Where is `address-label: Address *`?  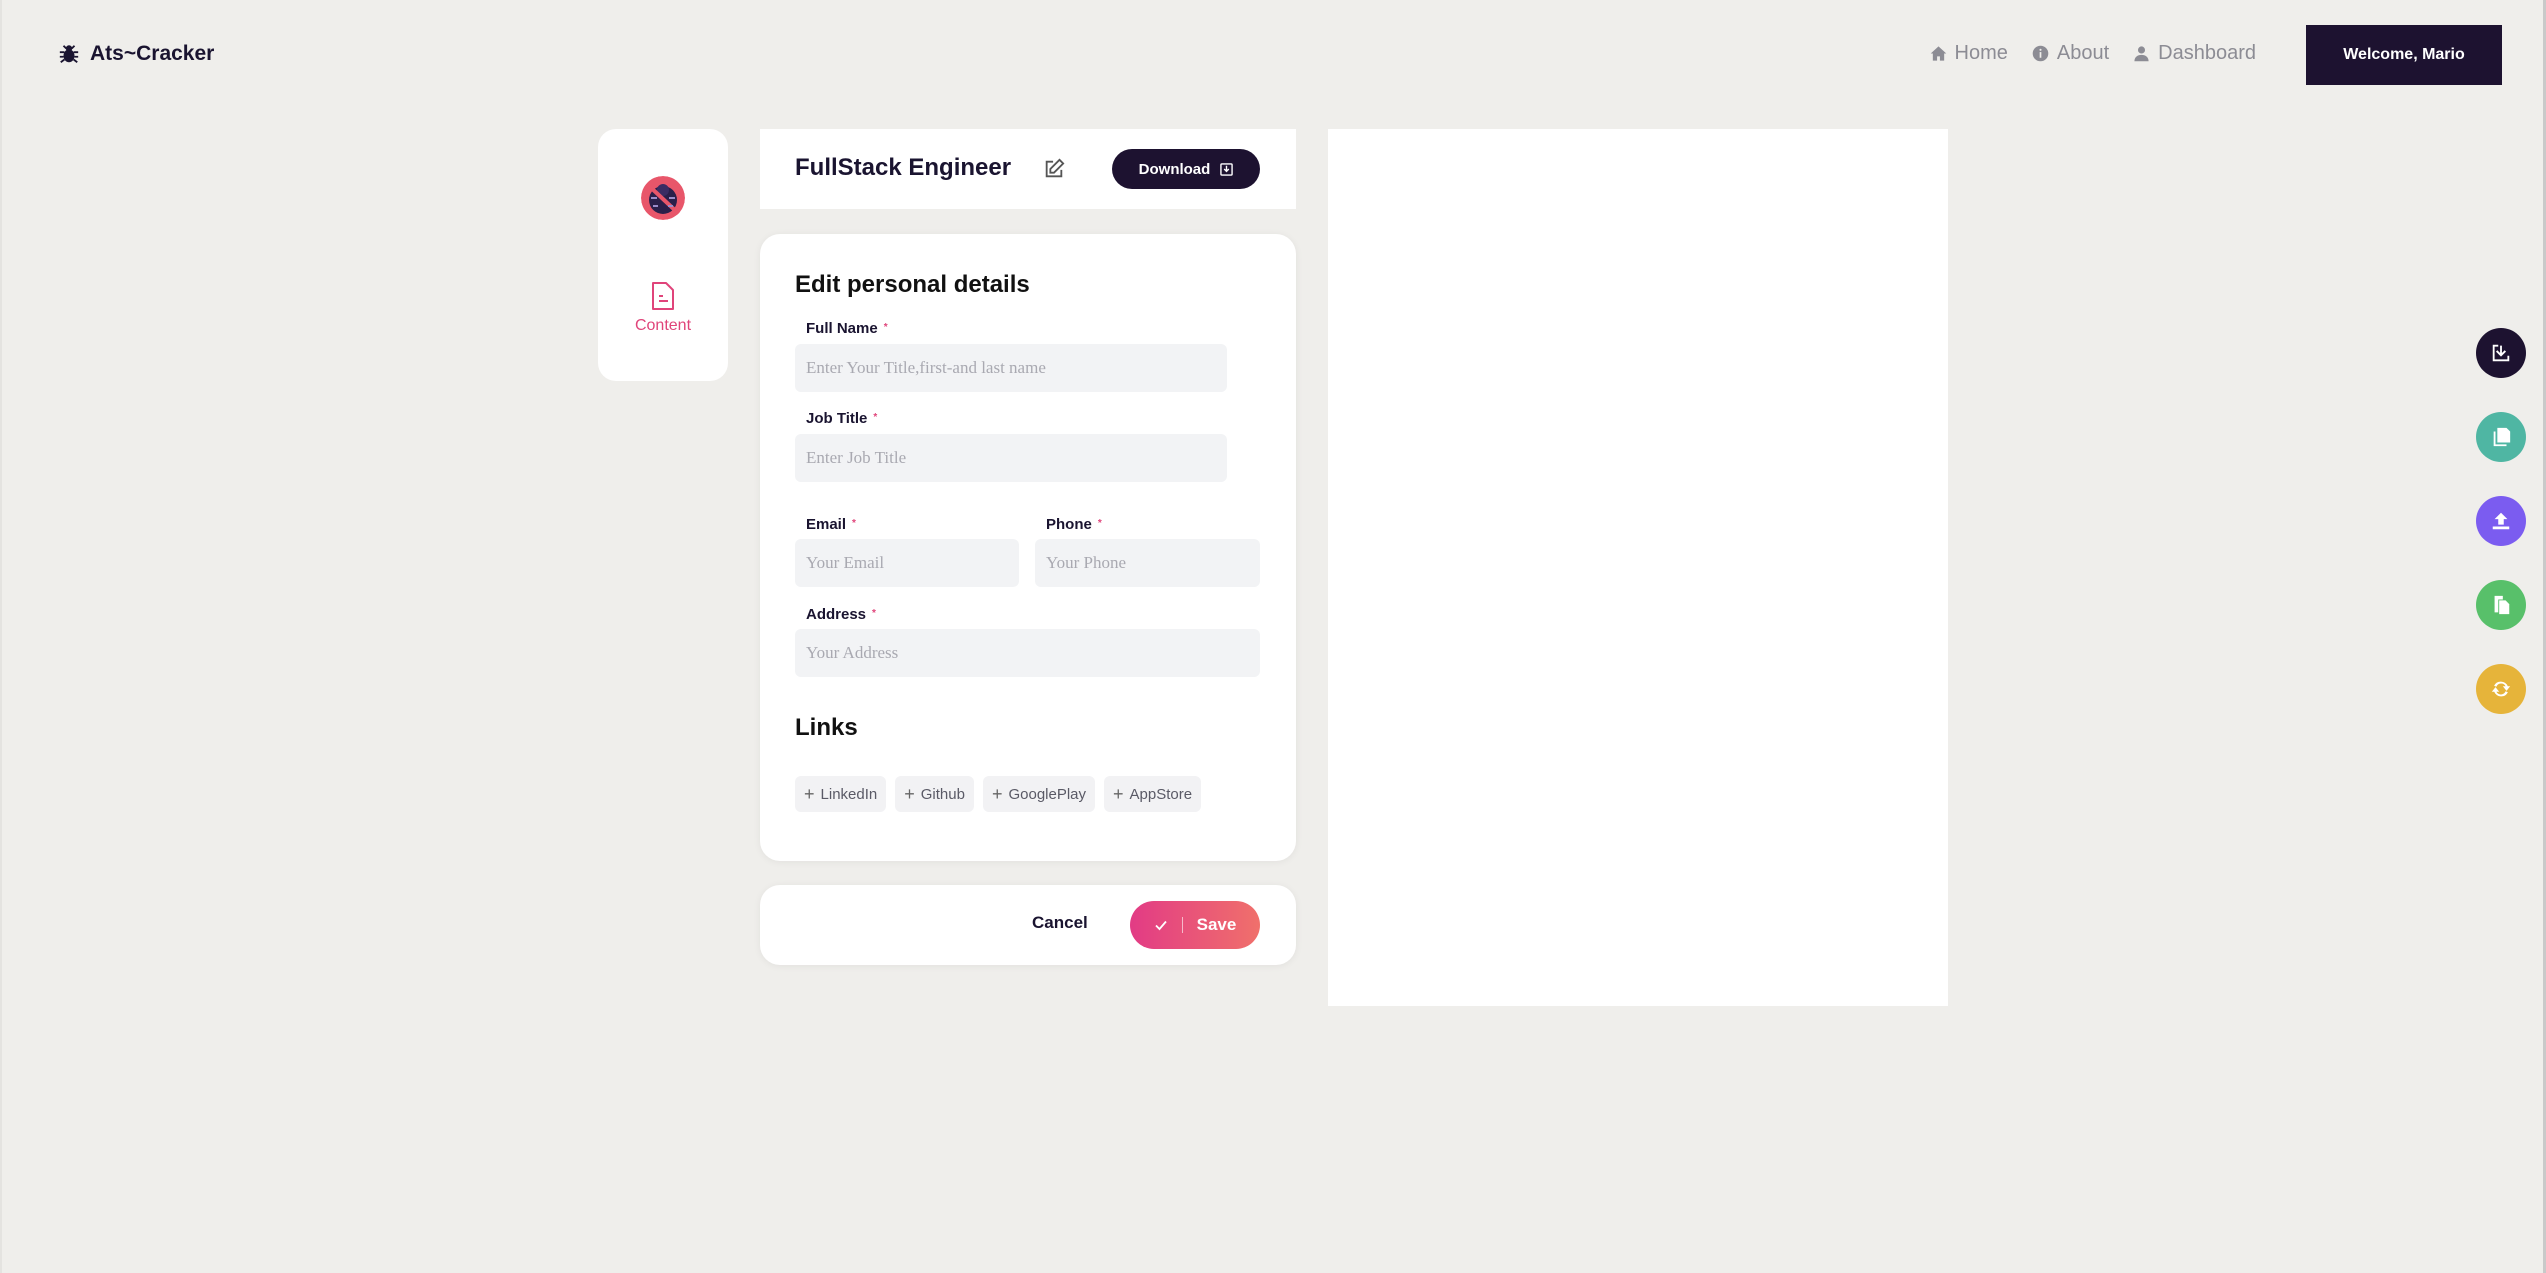
address-label: Address * is located at coordinates (841, 614).